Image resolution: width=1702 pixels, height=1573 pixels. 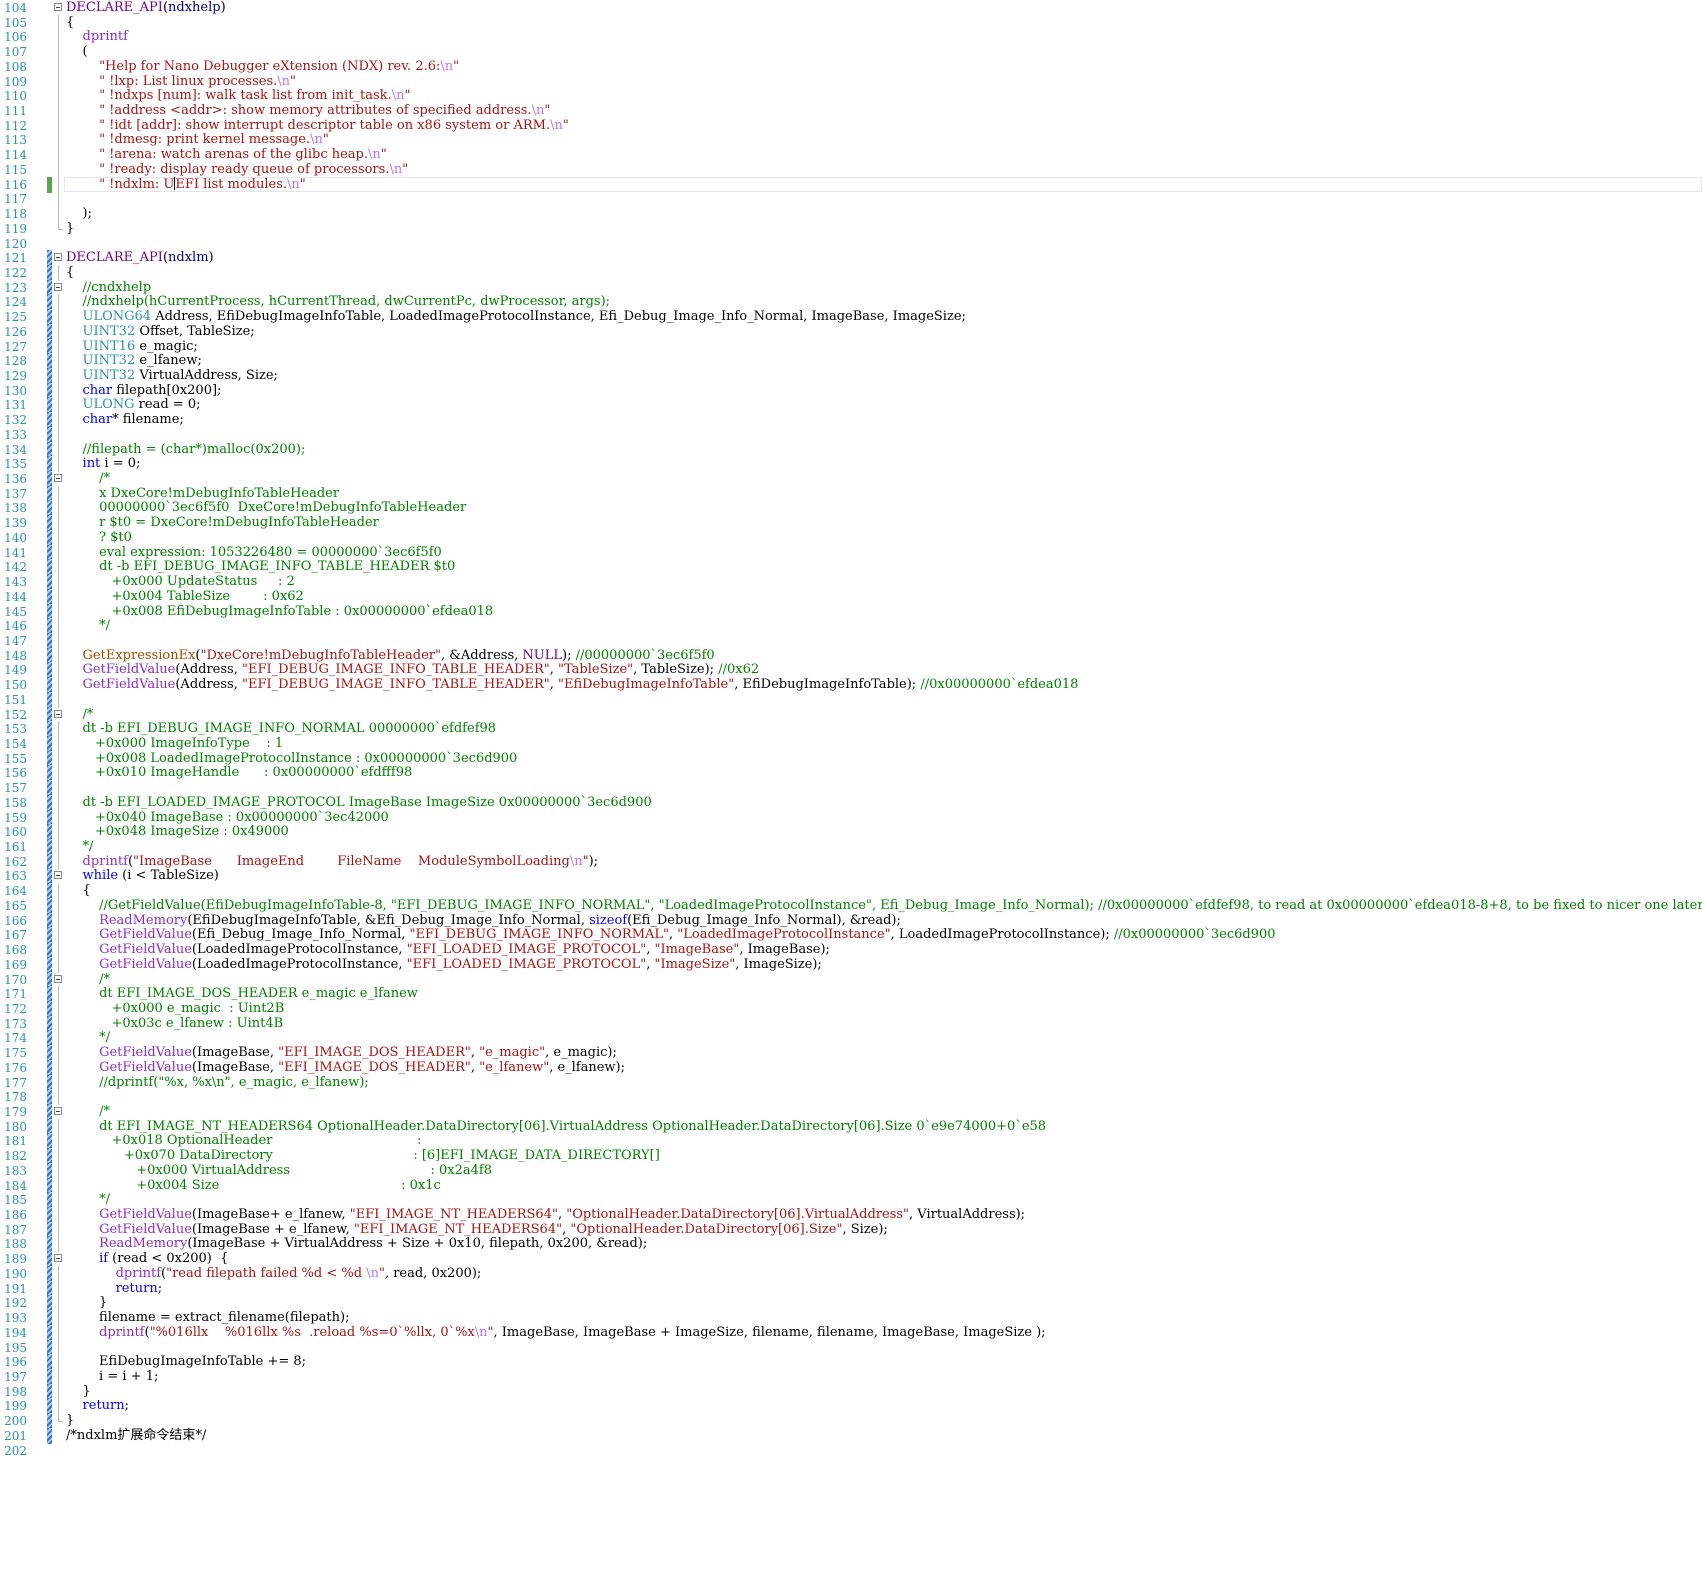 What do you see at coordinates (172, 376) in the screenshot?
I see `code-text: UINT32 VirtualAddress, Size;` at bounding box center [172, 376].